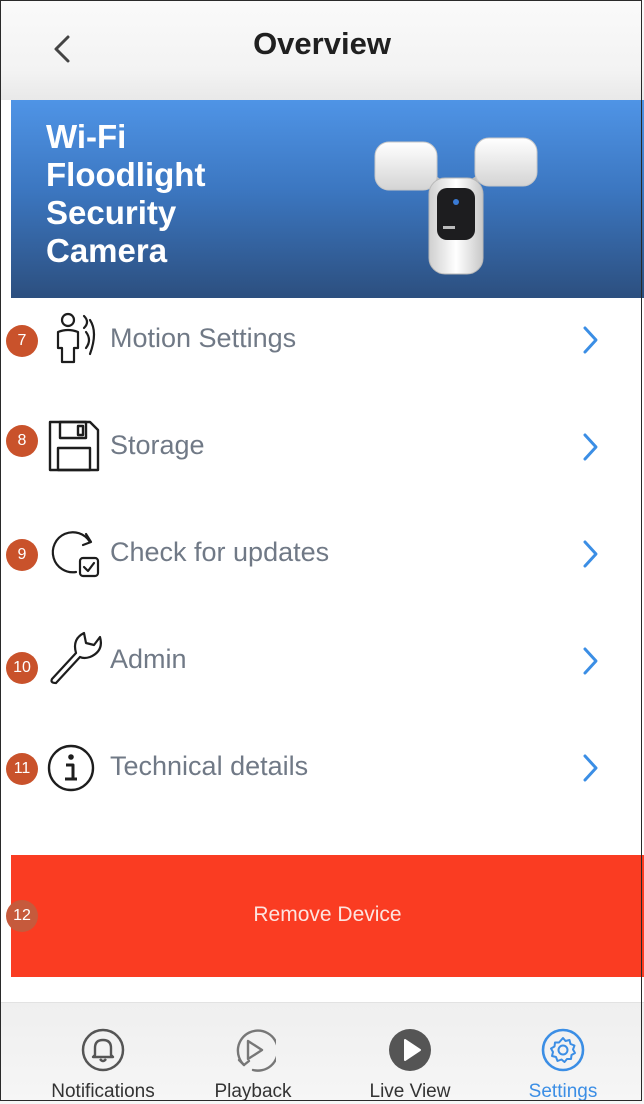 This screenshot has height=1104, width=644. Describe the element at coordinates (22, 769) in the screenshot. I see `step-badge: 11` at that location.